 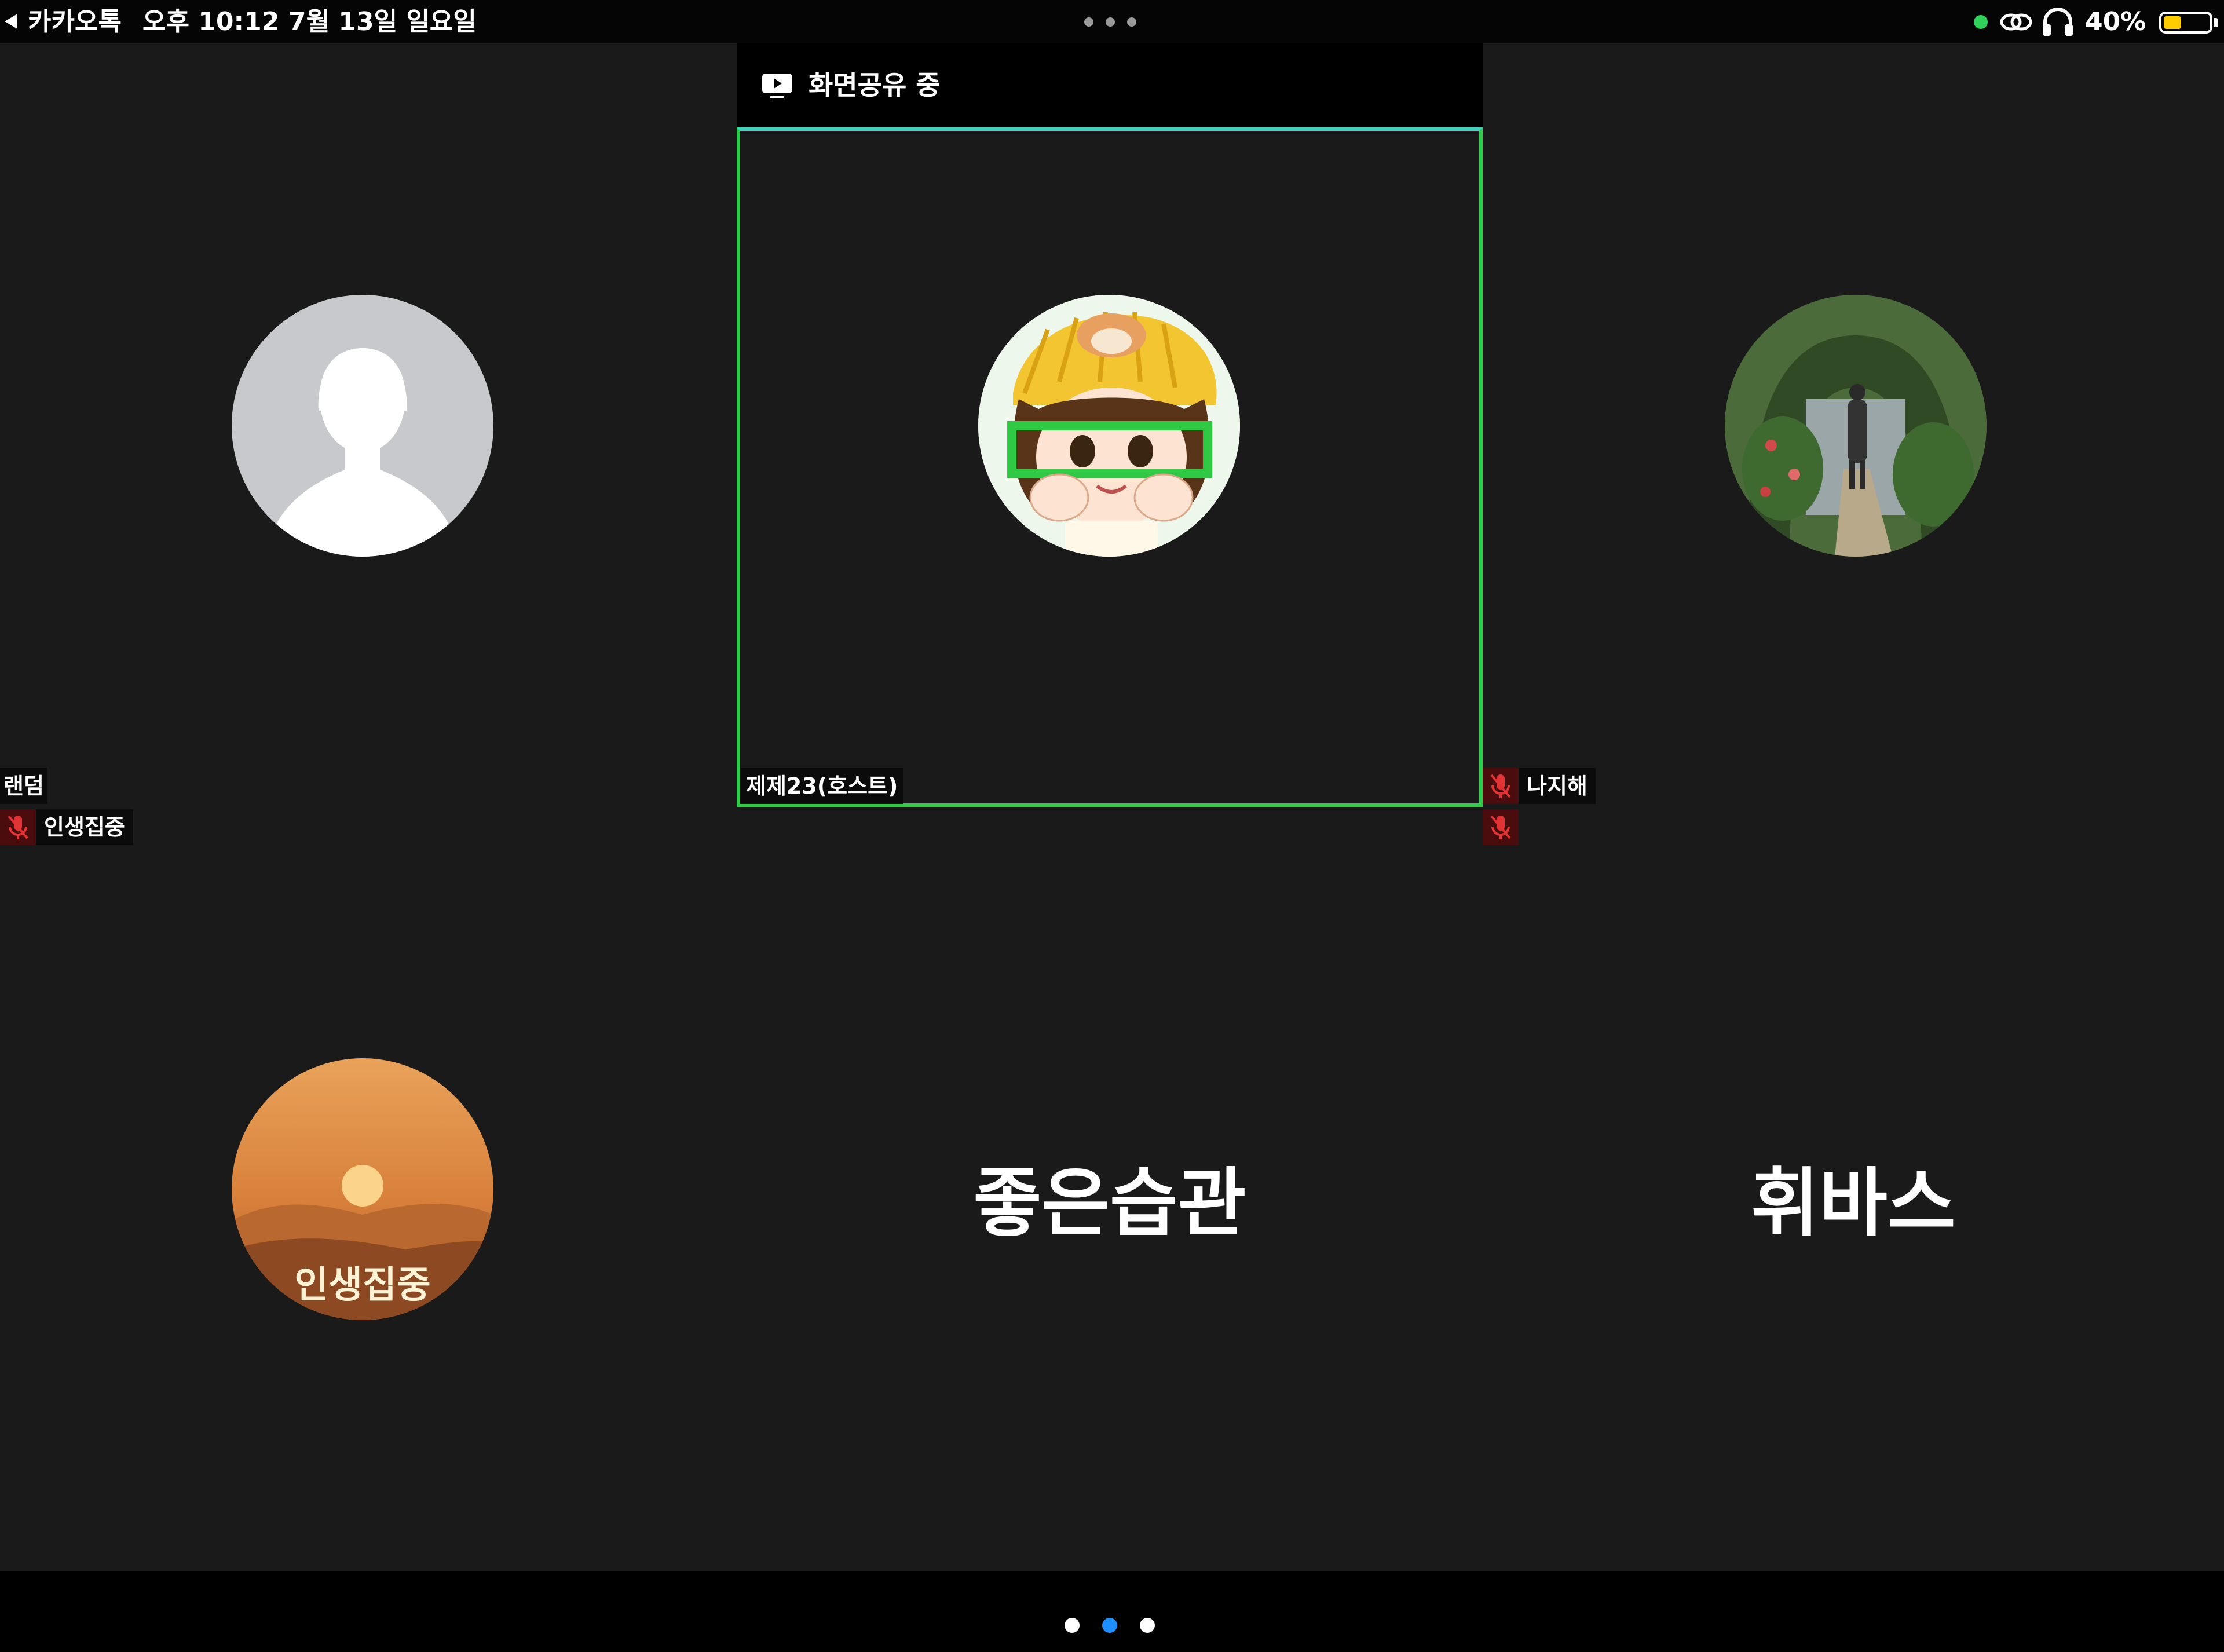 I want to click on screen-share-label: 화면공유 중, so click(x=875, y=85).